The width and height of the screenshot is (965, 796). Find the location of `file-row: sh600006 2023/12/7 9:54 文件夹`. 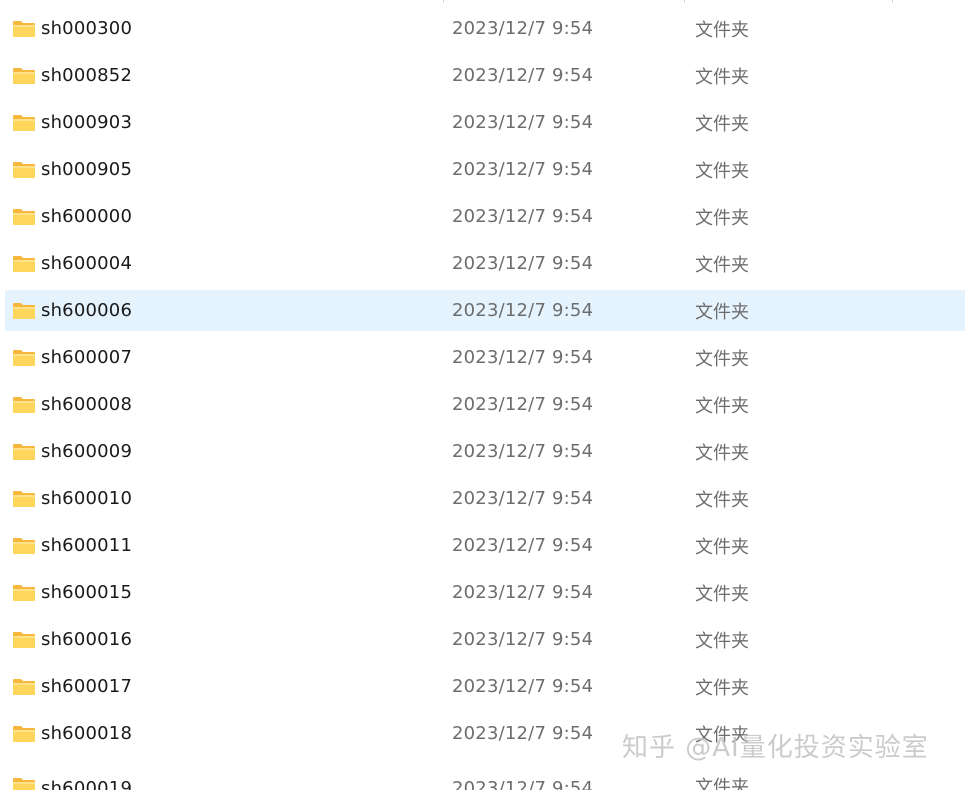

file-row: sh600006 2023/12/7 9:54 文件夹 is located at coordinates (485, 310).